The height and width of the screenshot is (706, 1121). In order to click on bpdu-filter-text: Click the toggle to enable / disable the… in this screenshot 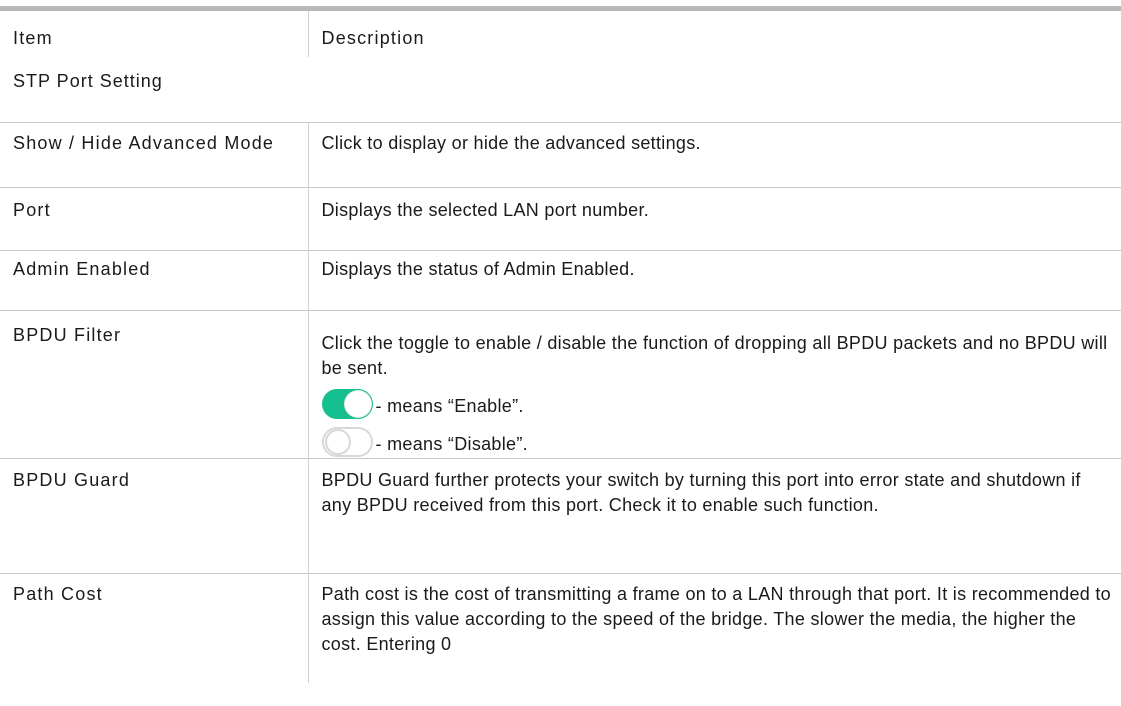, I will do `click(714, 355)`.